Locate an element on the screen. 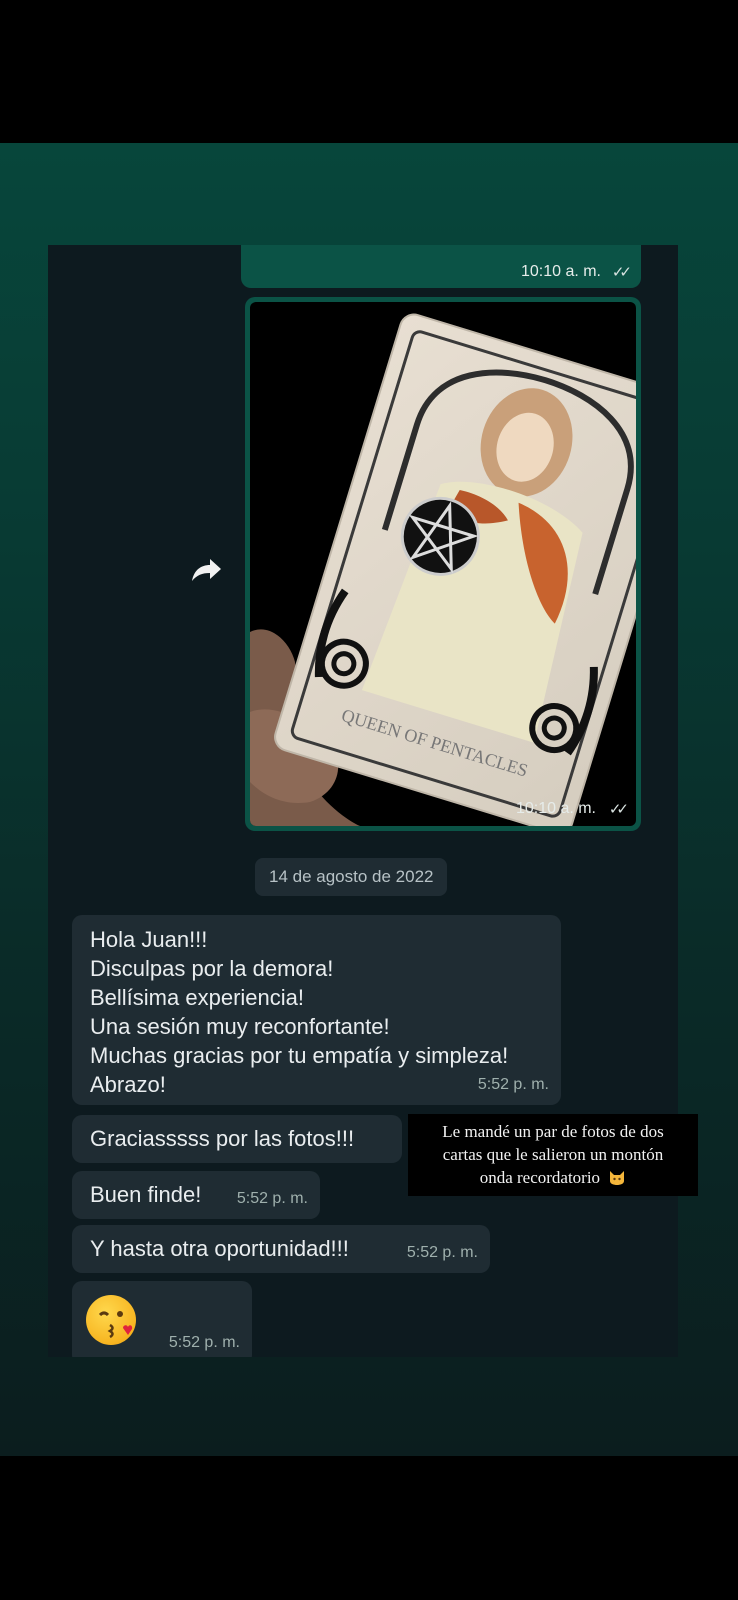 Image resolution: width=738 pixels, height=1600 pixels. incoming-message-bubble: Graciasssss por las fotos!!! is located at coordinates (237, 1139).